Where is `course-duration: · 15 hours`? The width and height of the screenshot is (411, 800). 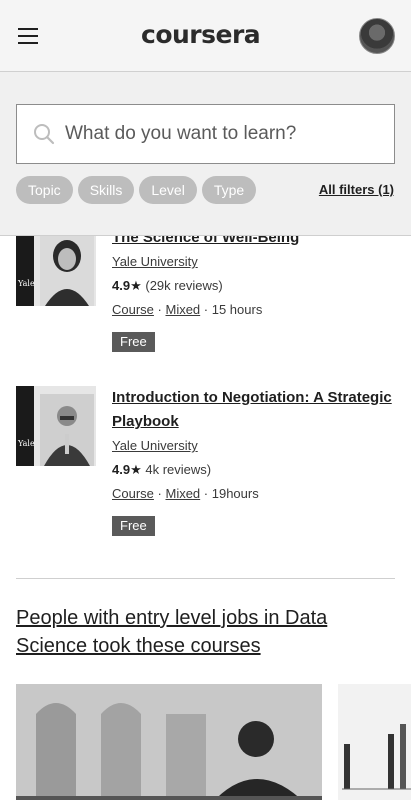
course-duration: · 15 hours is located at coordinates (233, 309).